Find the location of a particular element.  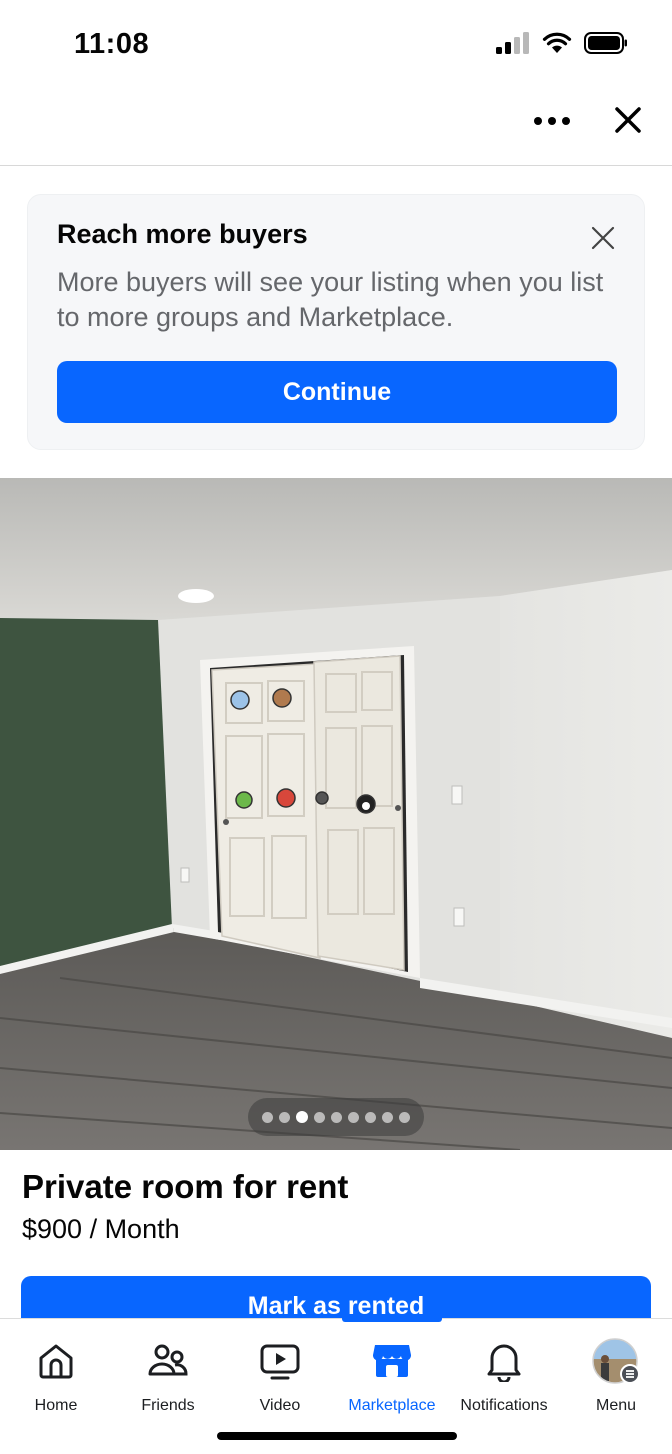

home-icon is located at coordinates (56, 1361).